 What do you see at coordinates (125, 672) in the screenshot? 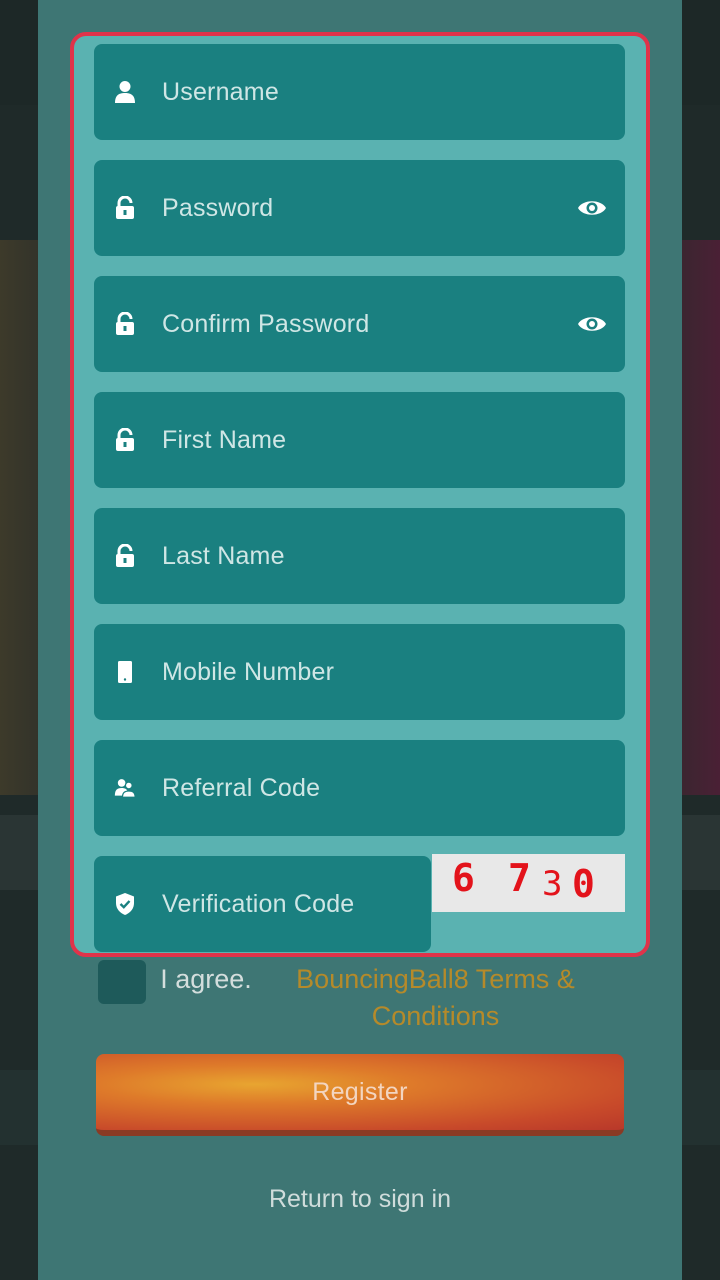
I see `phone-icon` at bounding box center [125, 672].